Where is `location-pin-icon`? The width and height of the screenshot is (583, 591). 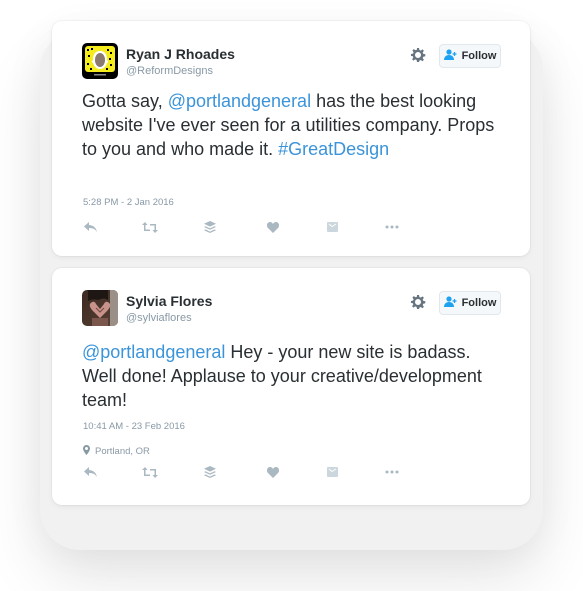 location-pin-icon is located at coordinates (86, 451).